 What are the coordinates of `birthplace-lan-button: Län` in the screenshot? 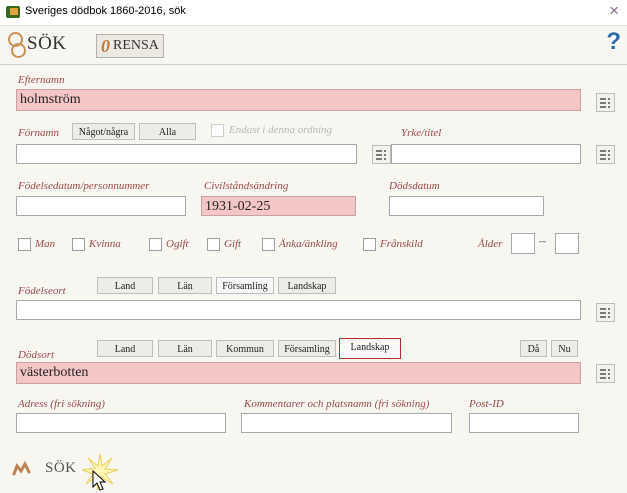 It's located at (185, 285).